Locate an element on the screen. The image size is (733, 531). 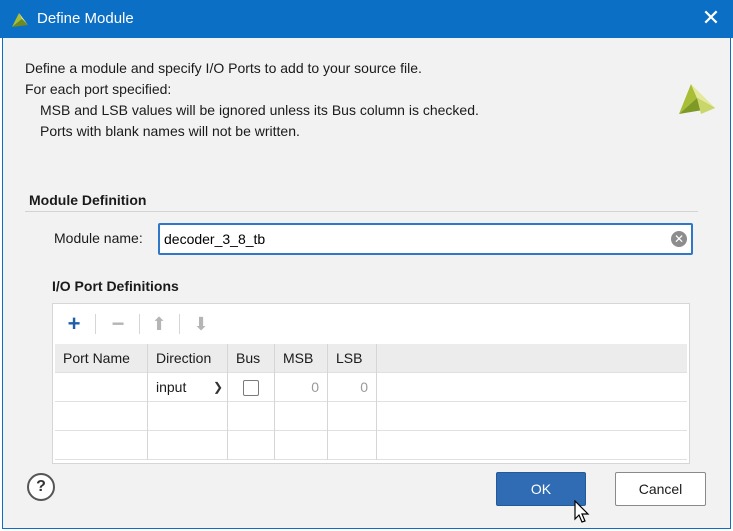
window-title: Define Module is located at coordinates (85, 18).